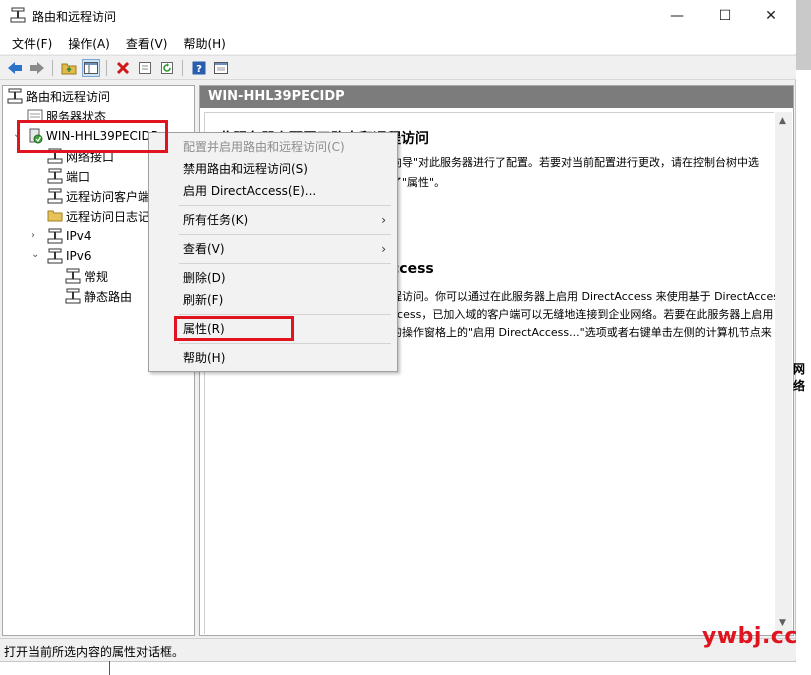  Describe the element at coordinates (37, 68) in the screenshot. I see `forward-arrow-icon` at that location.